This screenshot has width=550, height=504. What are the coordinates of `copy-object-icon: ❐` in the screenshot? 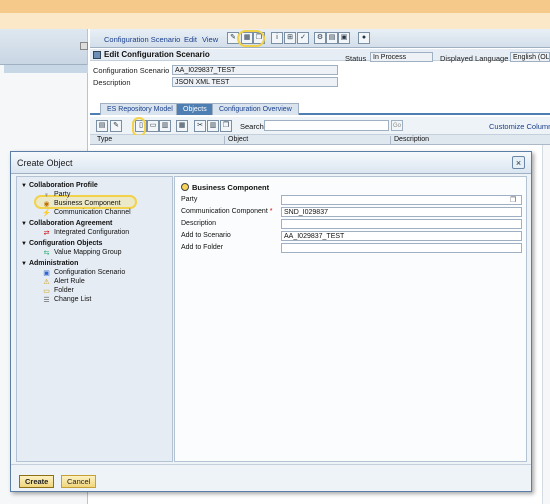 It's located at (226, 126).